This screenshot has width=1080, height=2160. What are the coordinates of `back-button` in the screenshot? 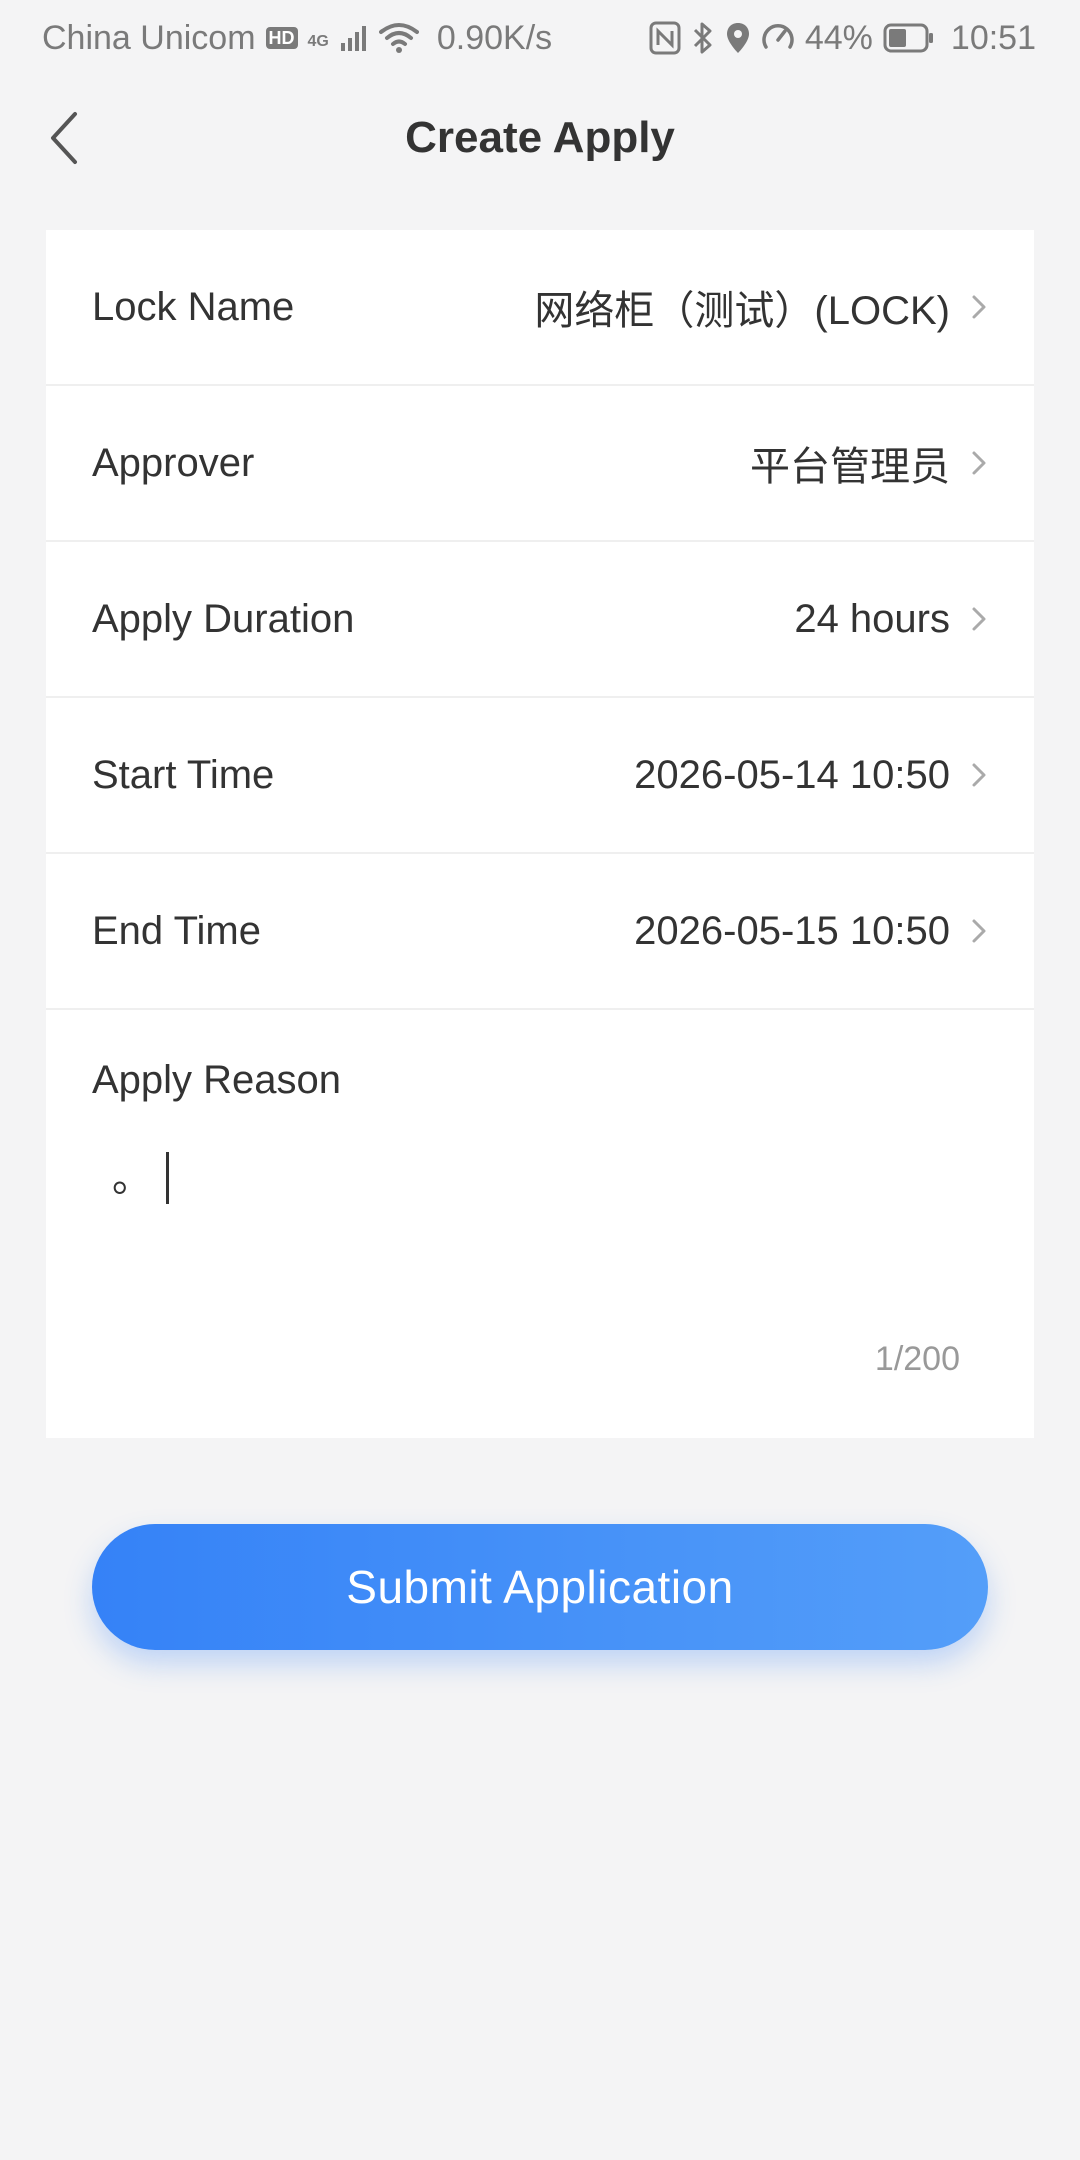 It's located at (64, 138).